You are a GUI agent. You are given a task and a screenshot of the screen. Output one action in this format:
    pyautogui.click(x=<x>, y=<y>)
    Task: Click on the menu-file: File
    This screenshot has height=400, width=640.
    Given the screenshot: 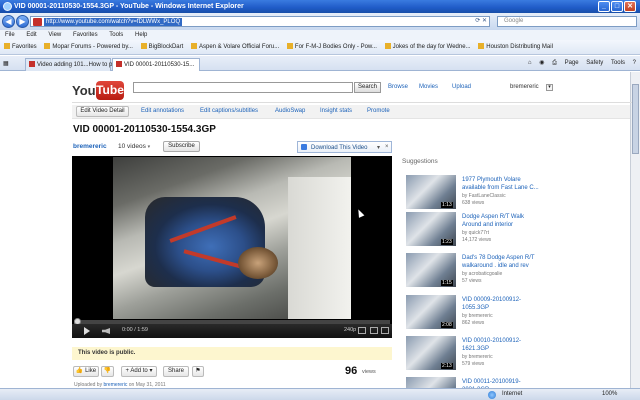 What is the action you would take?
    pyautogui.click(x=10, y=35)
    